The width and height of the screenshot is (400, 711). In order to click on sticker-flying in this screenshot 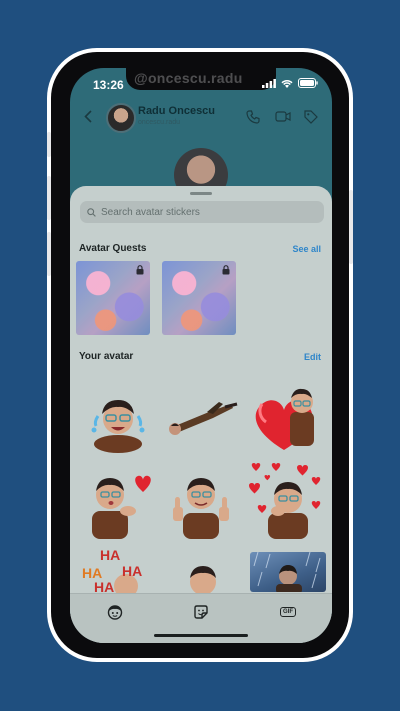, I will do `click(201, 414)`.